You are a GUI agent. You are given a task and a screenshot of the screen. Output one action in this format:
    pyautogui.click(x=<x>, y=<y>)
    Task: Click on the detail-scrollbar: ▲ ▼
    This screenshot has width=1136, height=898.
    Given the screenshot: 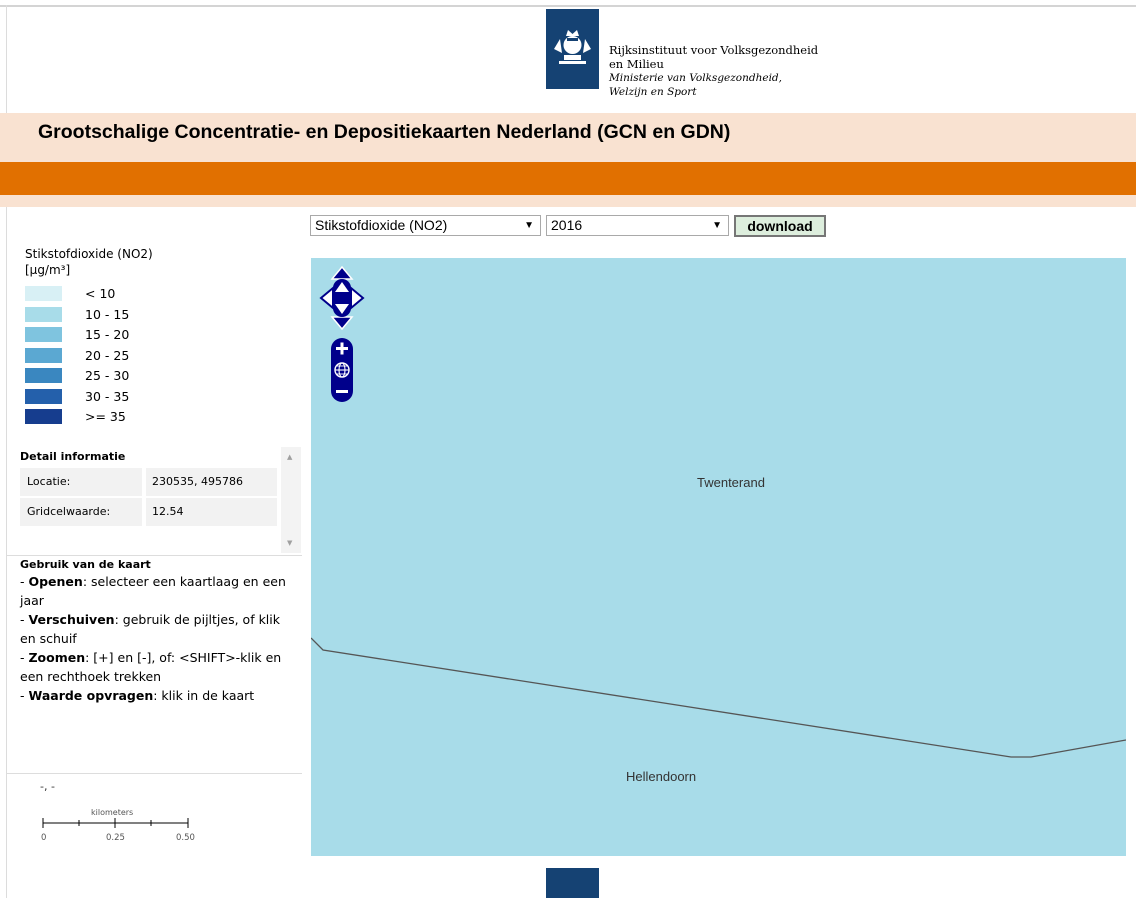 What is the action you would take?
    pyautogui.click(x=291, y=500)
    